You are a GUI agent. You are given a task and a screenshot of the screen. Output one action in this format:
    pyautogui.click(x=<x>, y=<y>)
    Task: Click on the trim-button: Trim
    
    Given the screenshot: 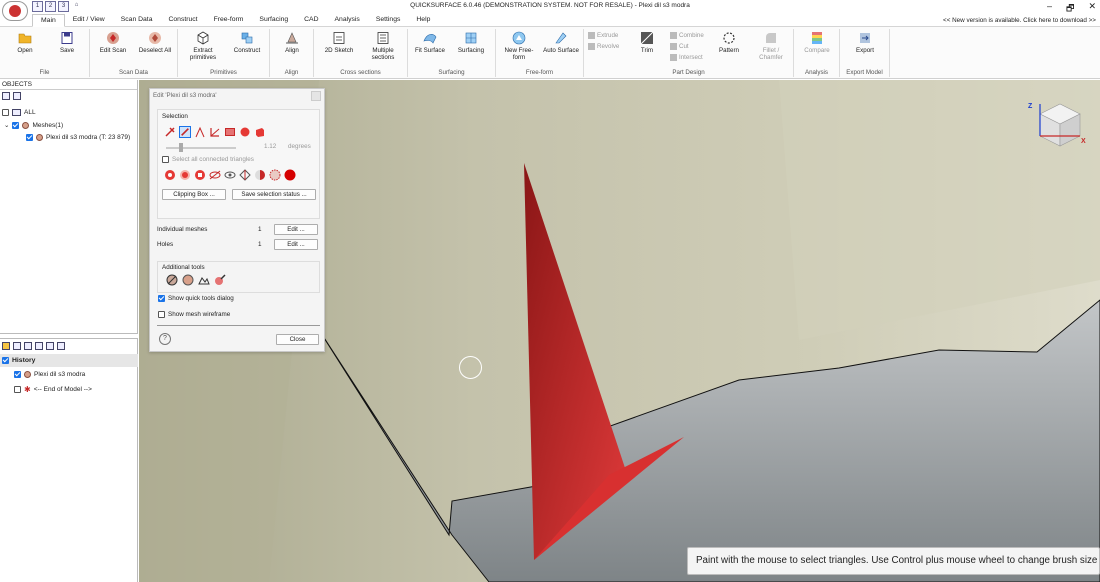 What is the action you would take?
    pyautogui.click(x=647, y=42)
    